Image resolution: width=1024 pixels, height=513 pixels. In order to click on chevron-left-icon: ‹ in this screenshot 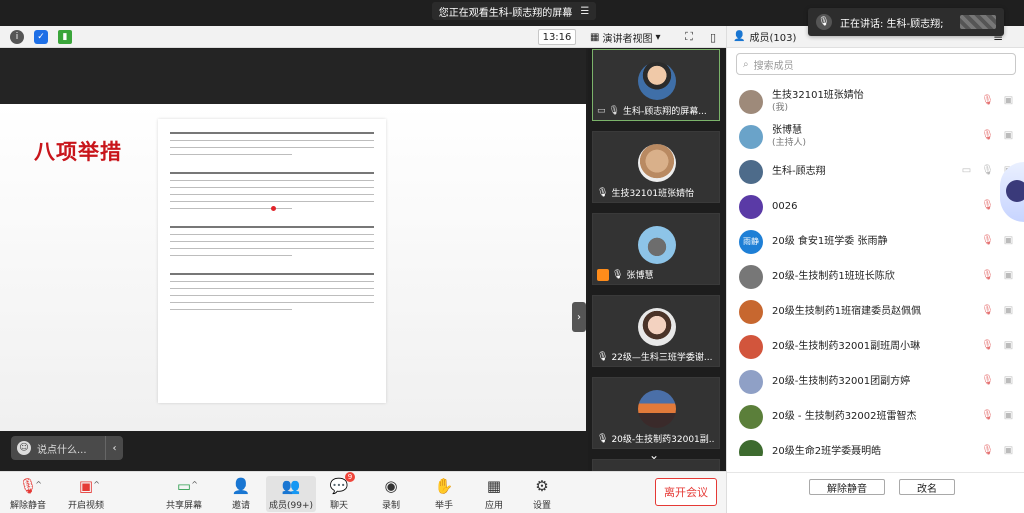, I will do `click(114, 448)`.